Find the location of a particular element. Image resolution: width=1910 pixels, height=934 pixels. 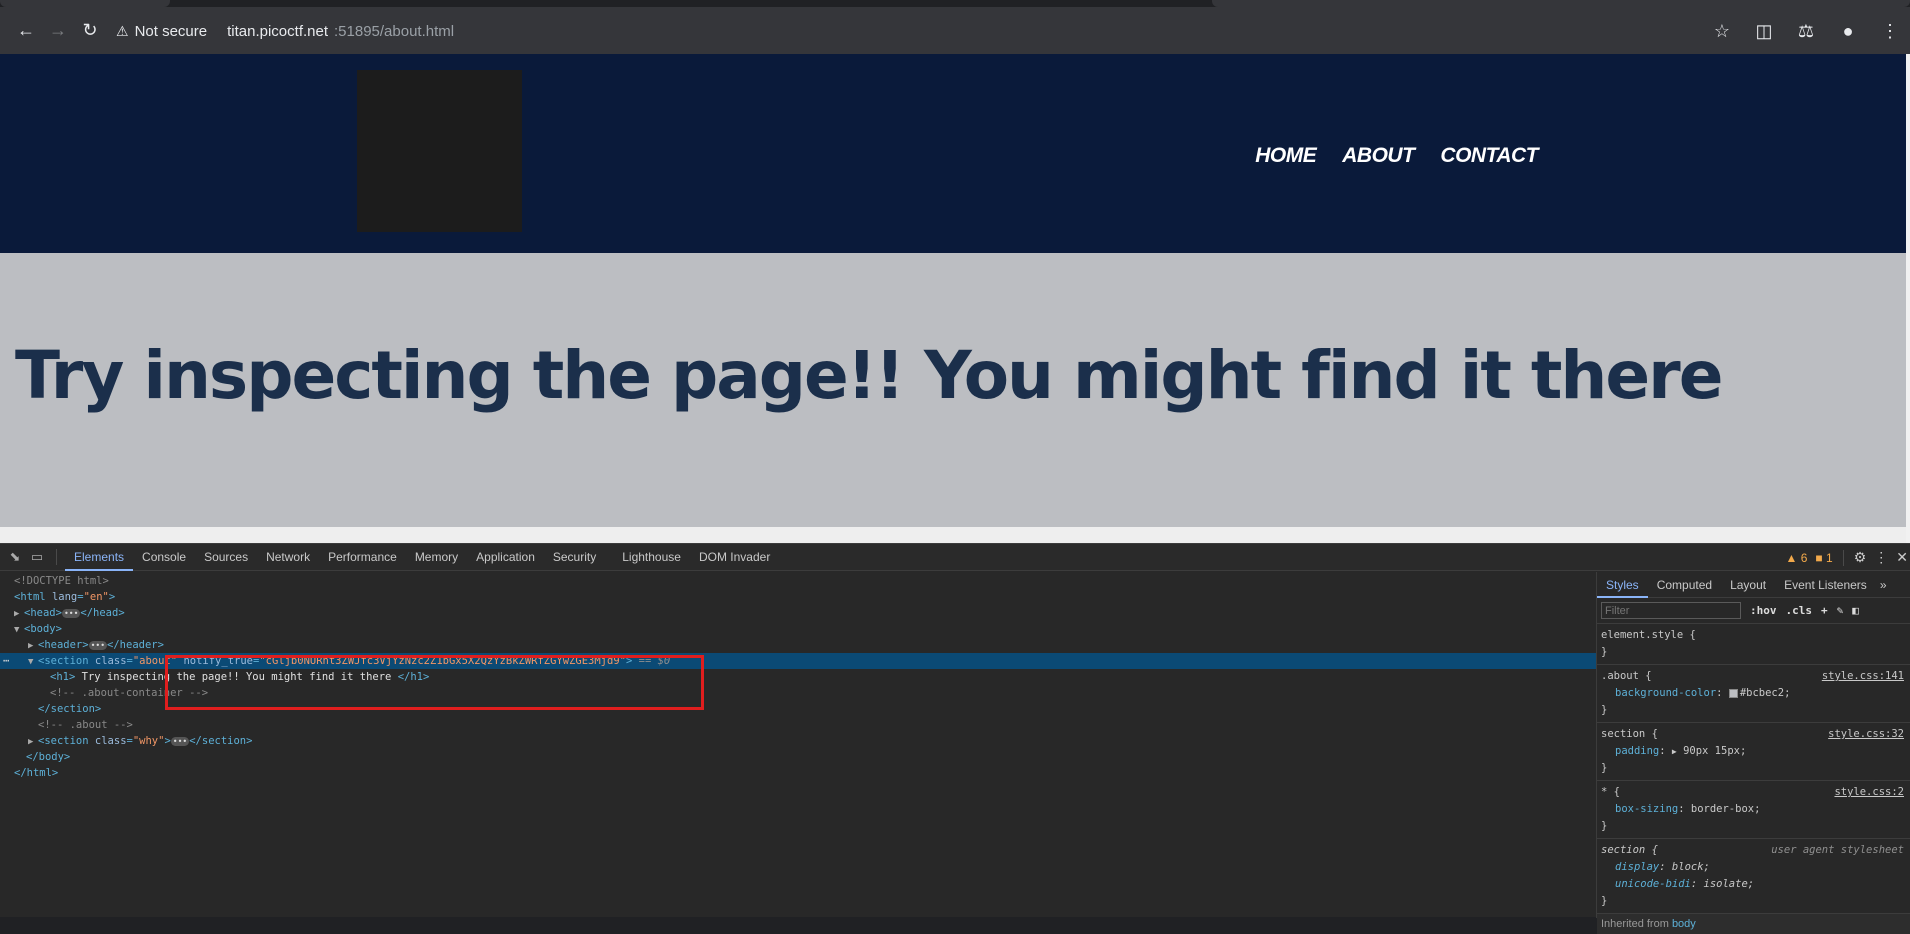

tab-elements: Elements is located at coordinates (99, 557).